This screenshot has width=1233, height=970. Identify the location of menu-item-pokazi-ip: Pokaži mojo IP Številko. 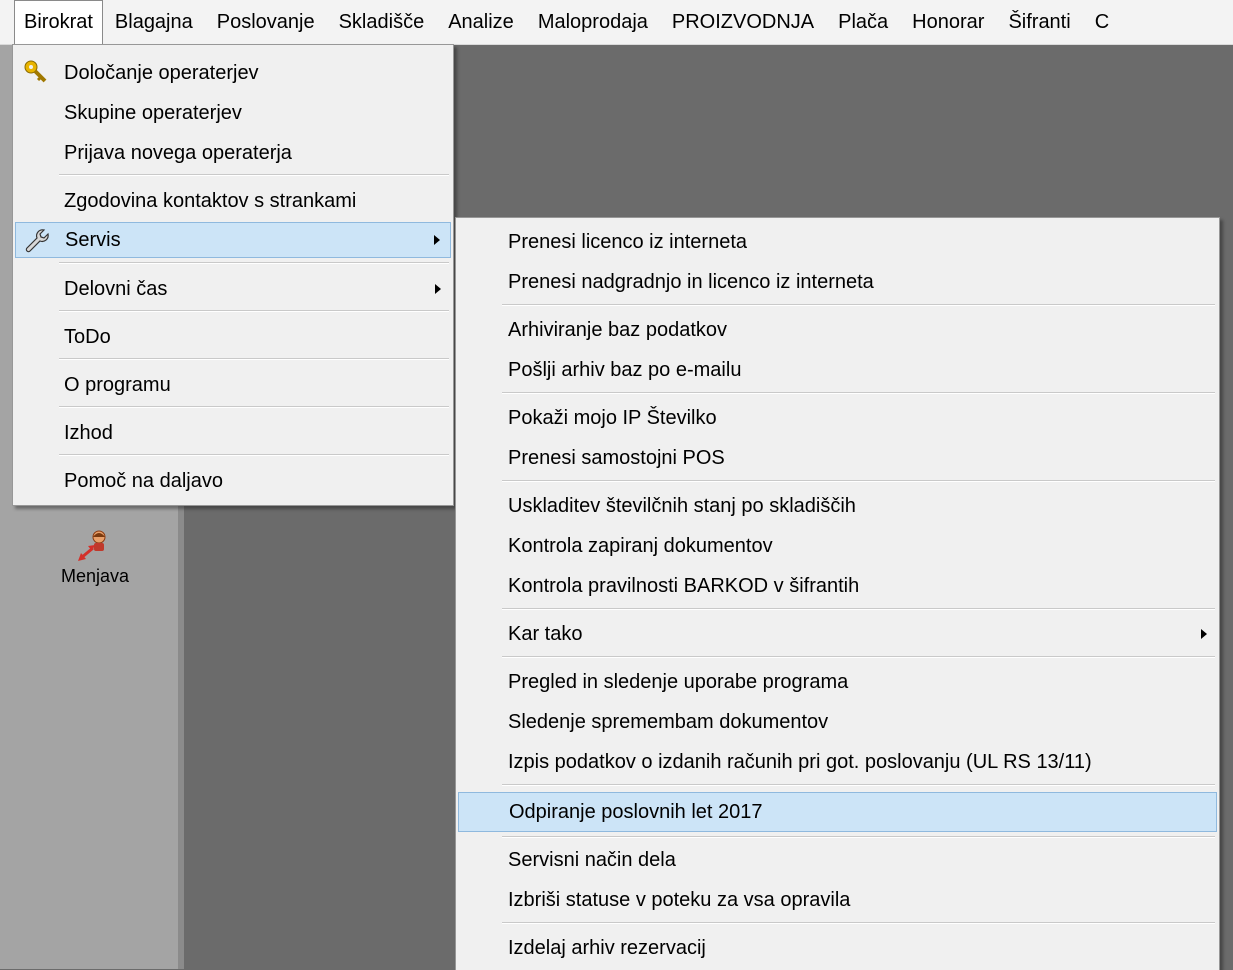
(837, 418).